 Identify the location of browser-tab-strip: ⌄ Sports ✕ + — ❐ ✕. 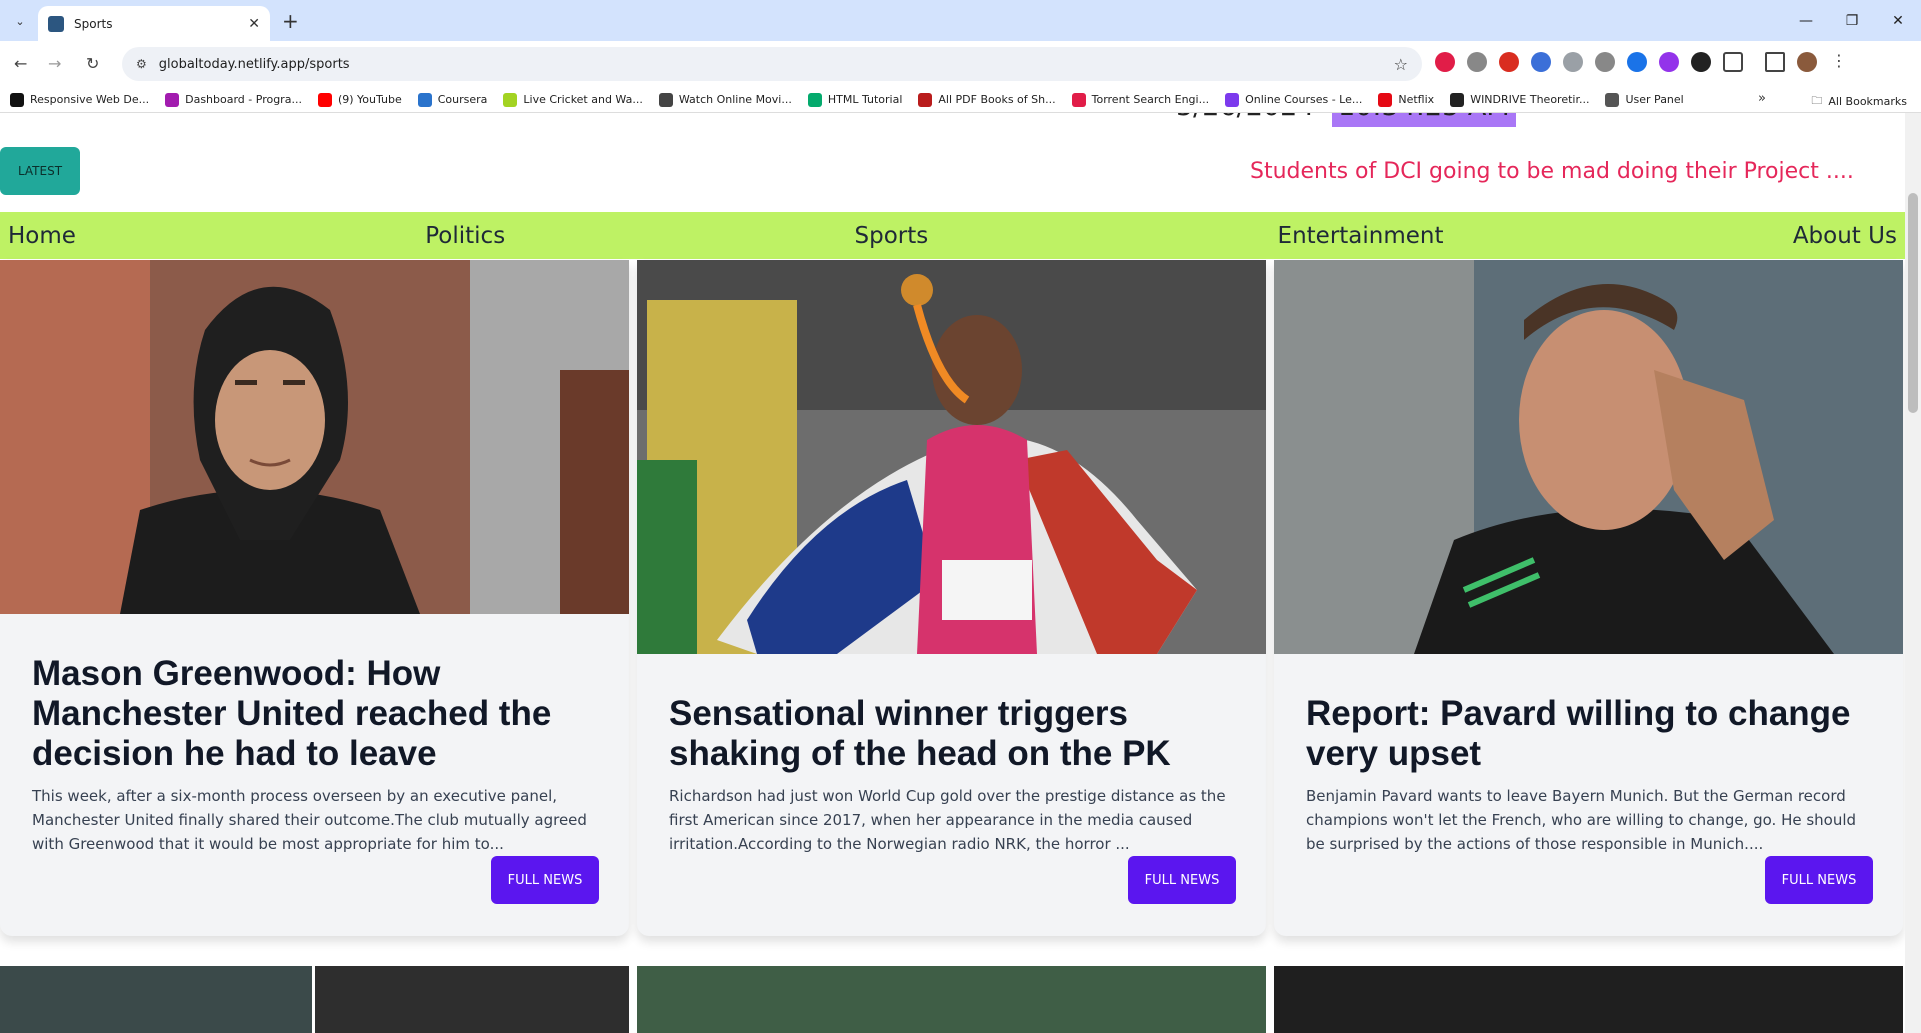
(960, 20).